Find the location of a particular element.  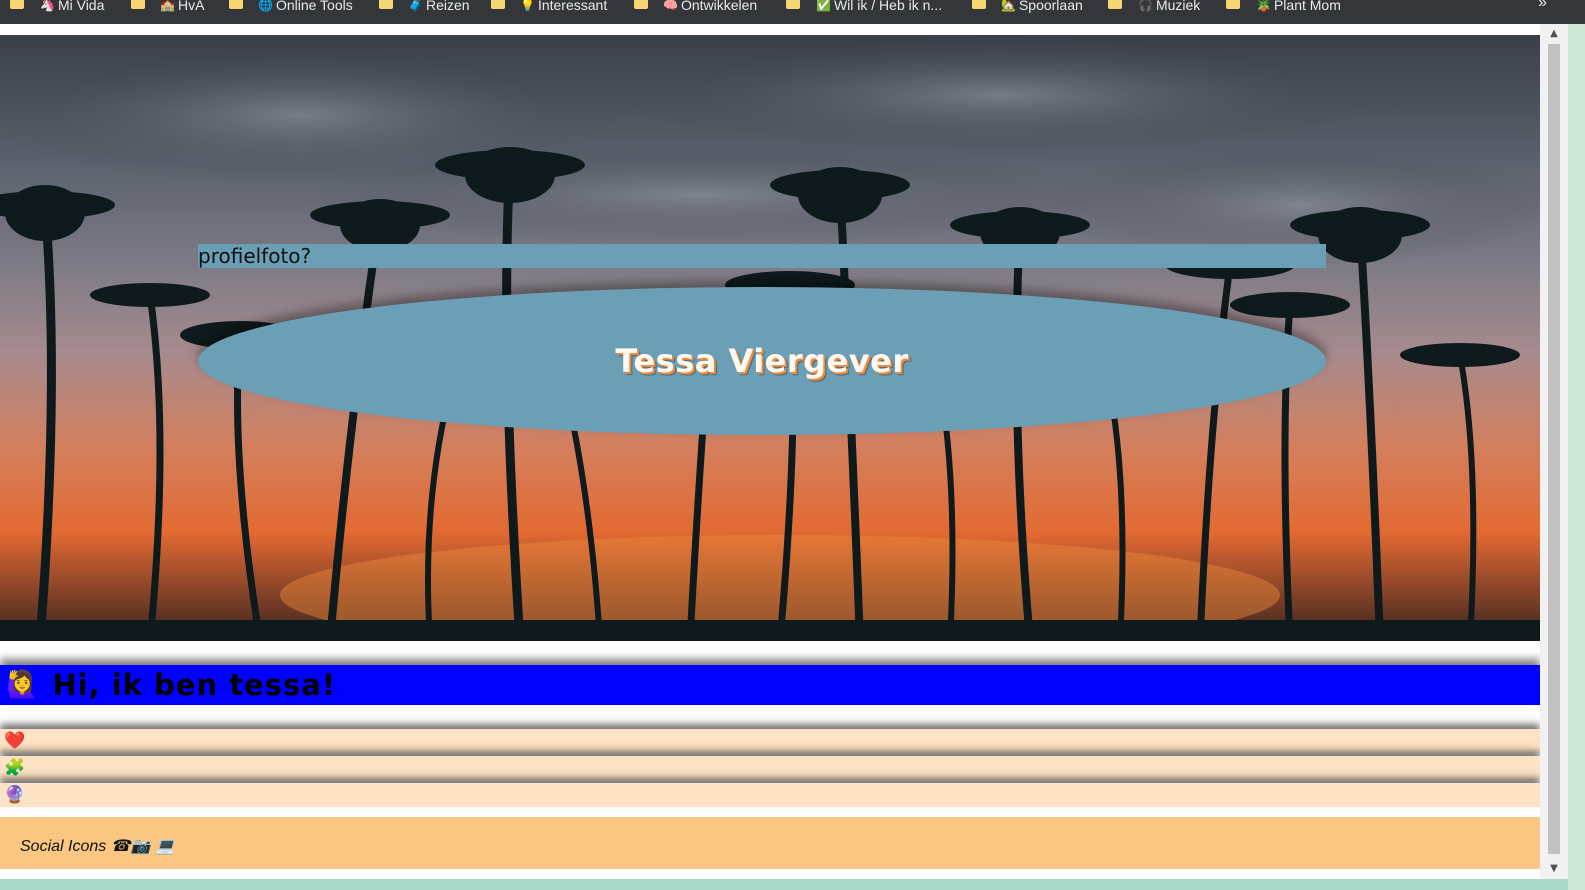

bookmark-icon: 🪴 is located at coordinates (1263, 6).